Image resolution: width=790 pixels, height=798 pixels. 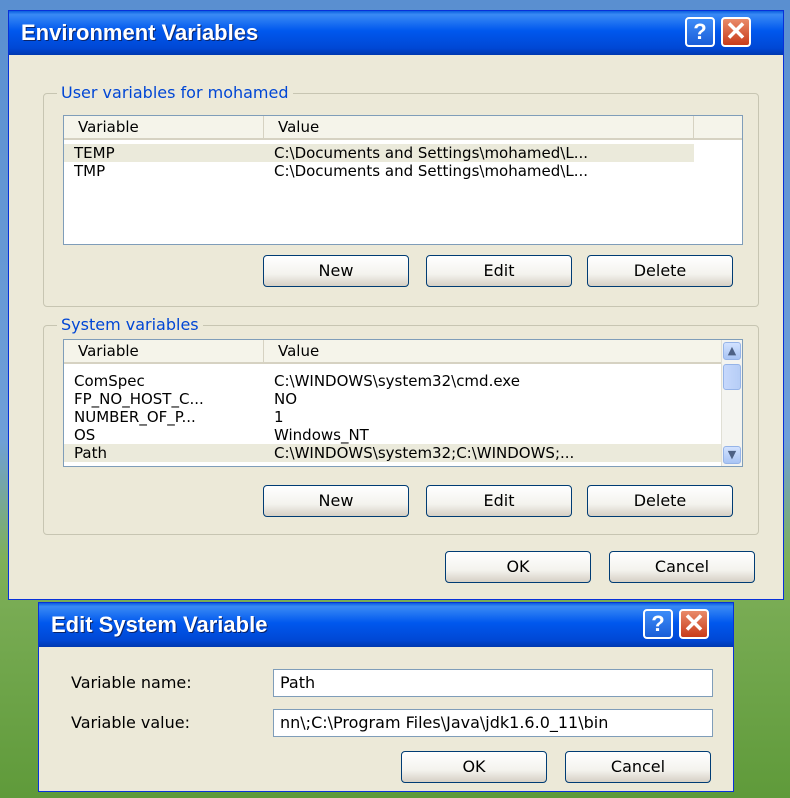 What do you see at coordinates (393, 399) in the screenshot?
I see `table-row: FP_NO_HOST_C... NO` at bounding box center [393, 399].